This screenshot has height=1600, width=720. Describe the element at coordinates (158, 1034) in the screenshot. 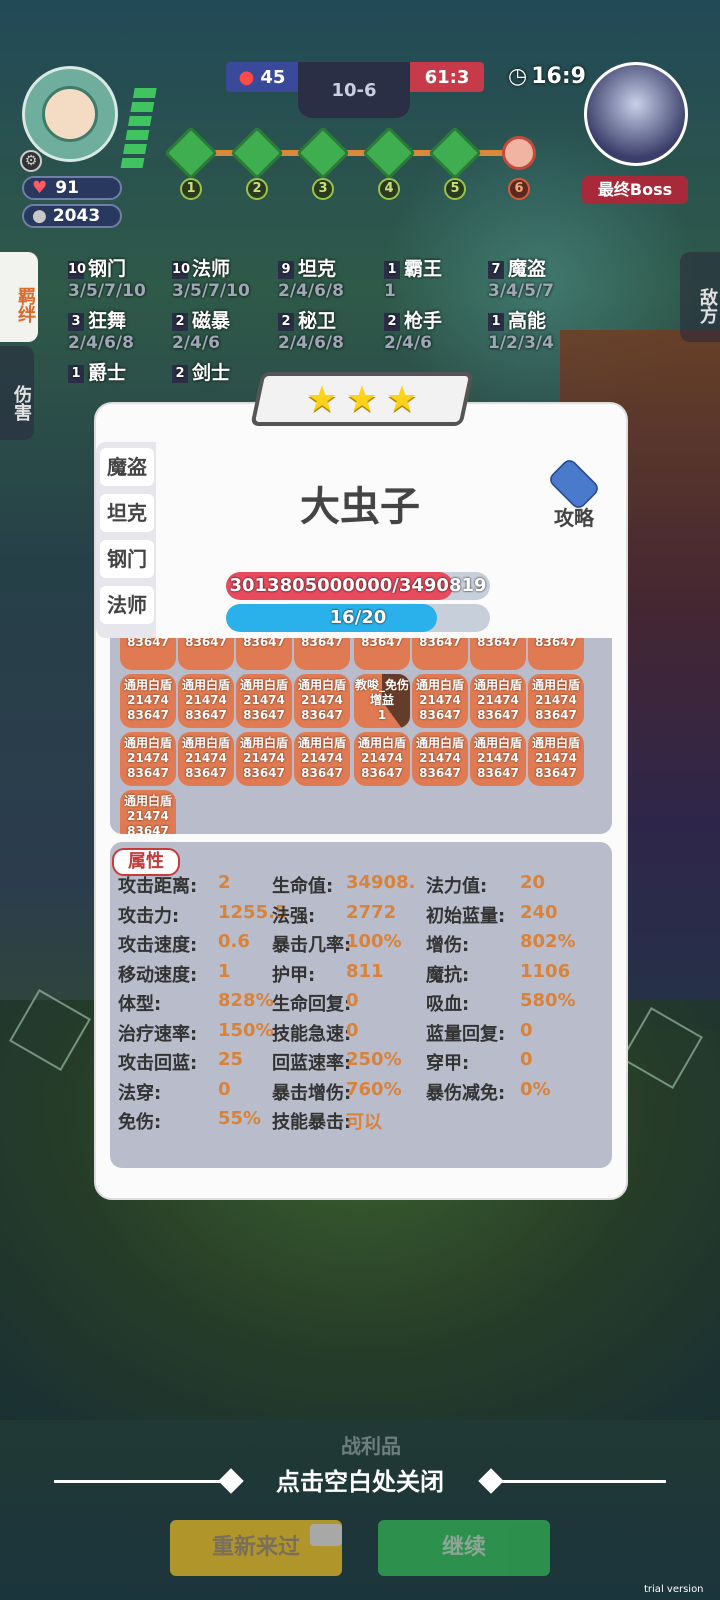

I see `attribute-label: 治疗速率:` at that location.